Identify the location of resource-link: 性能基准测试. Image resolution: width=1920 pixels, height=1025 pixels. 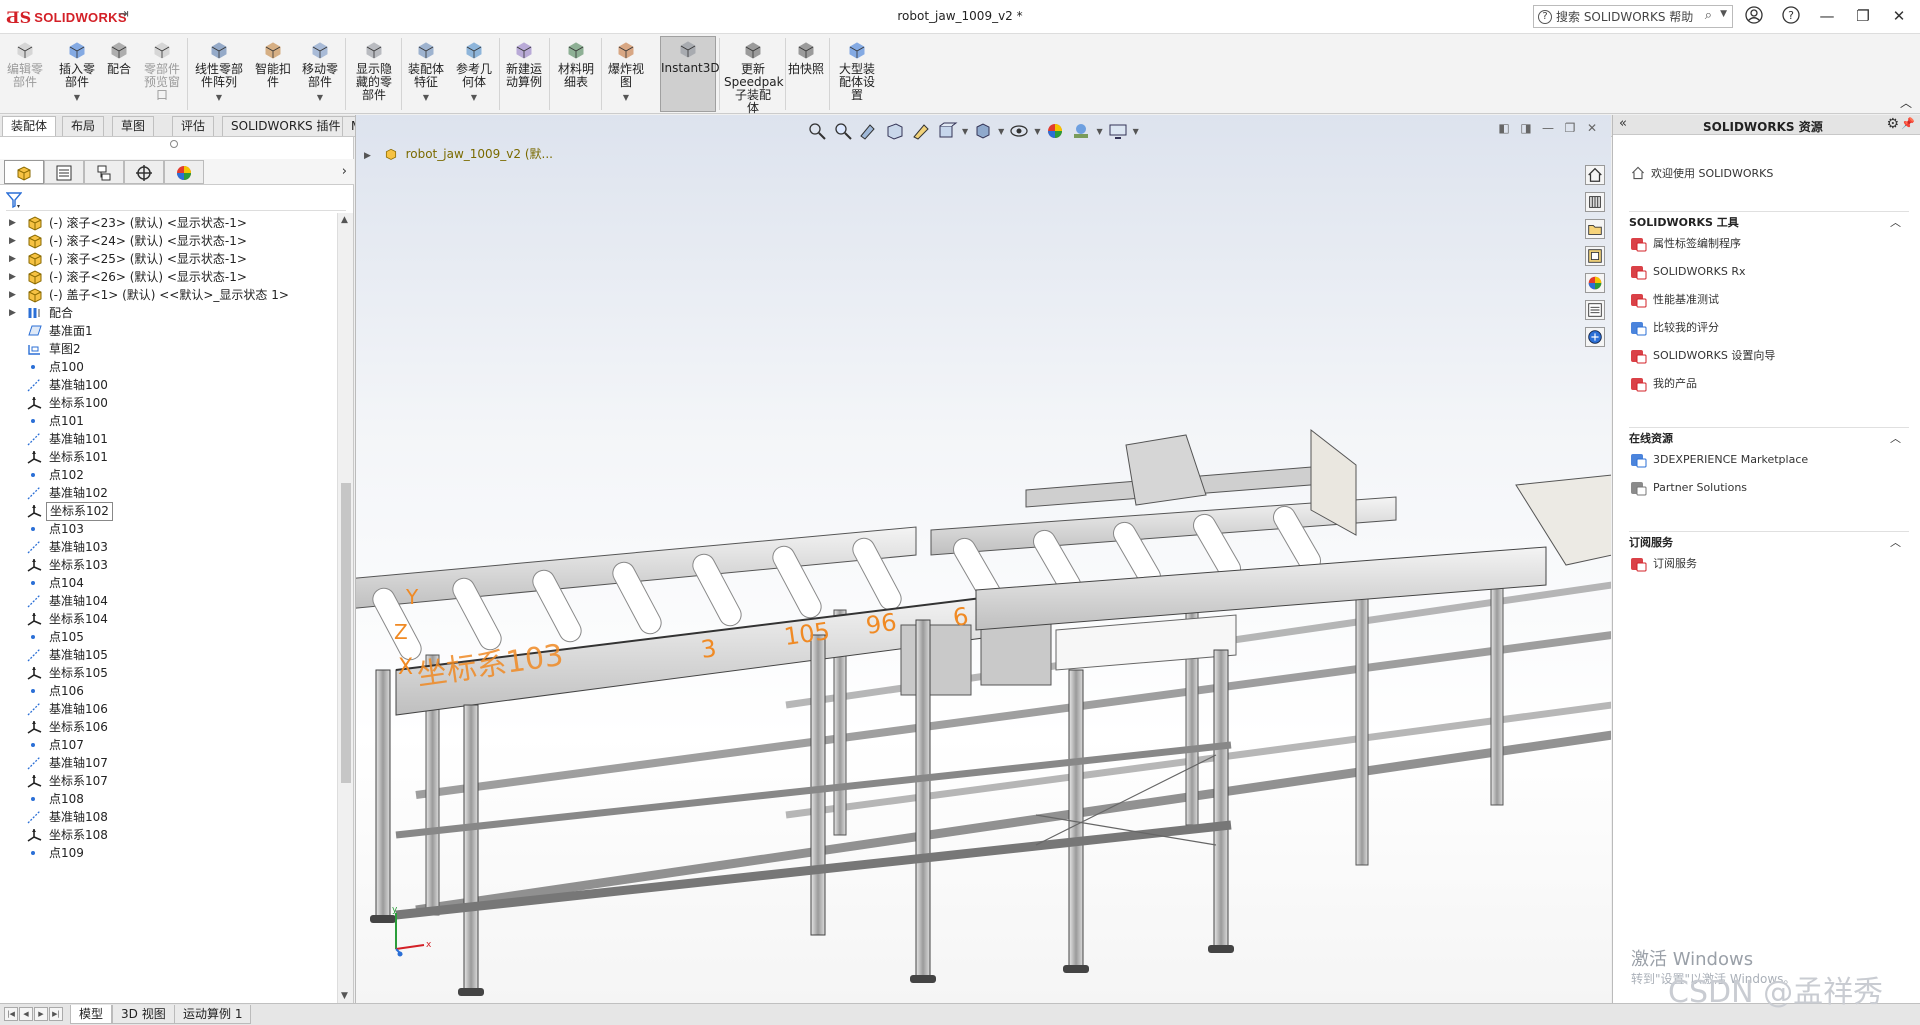
(1769, 300).